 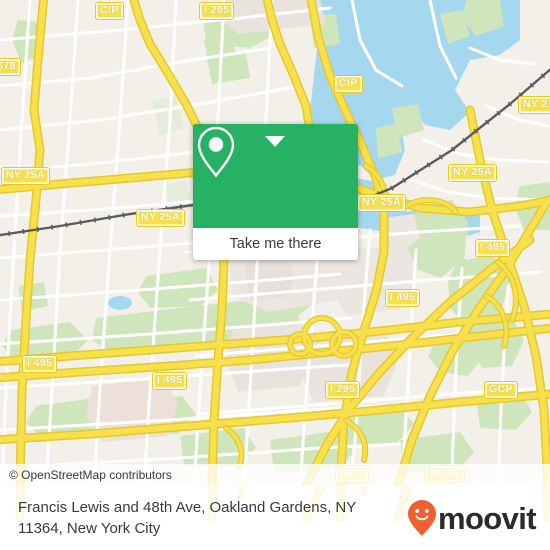 What do you see at coordinates (217, 11) in the screenshot?
I see `shield-i295-top: I 295` at bounding box center [217, 11].